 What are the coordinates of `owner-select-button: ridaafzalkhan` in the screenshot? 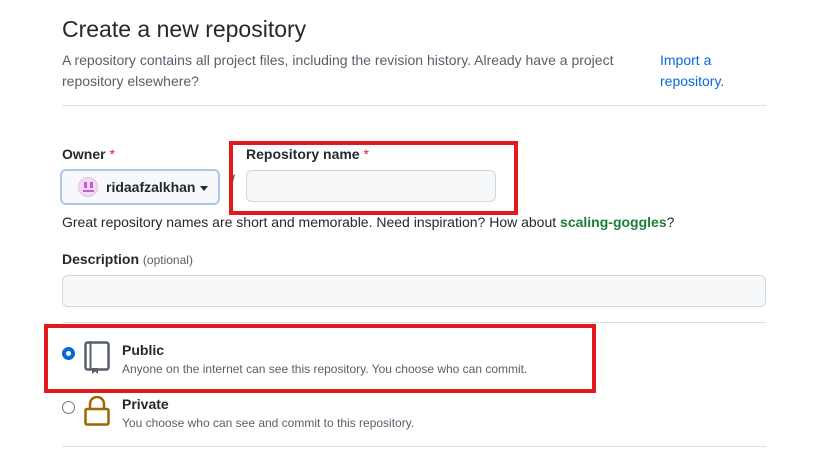 It's located at (140, 187).